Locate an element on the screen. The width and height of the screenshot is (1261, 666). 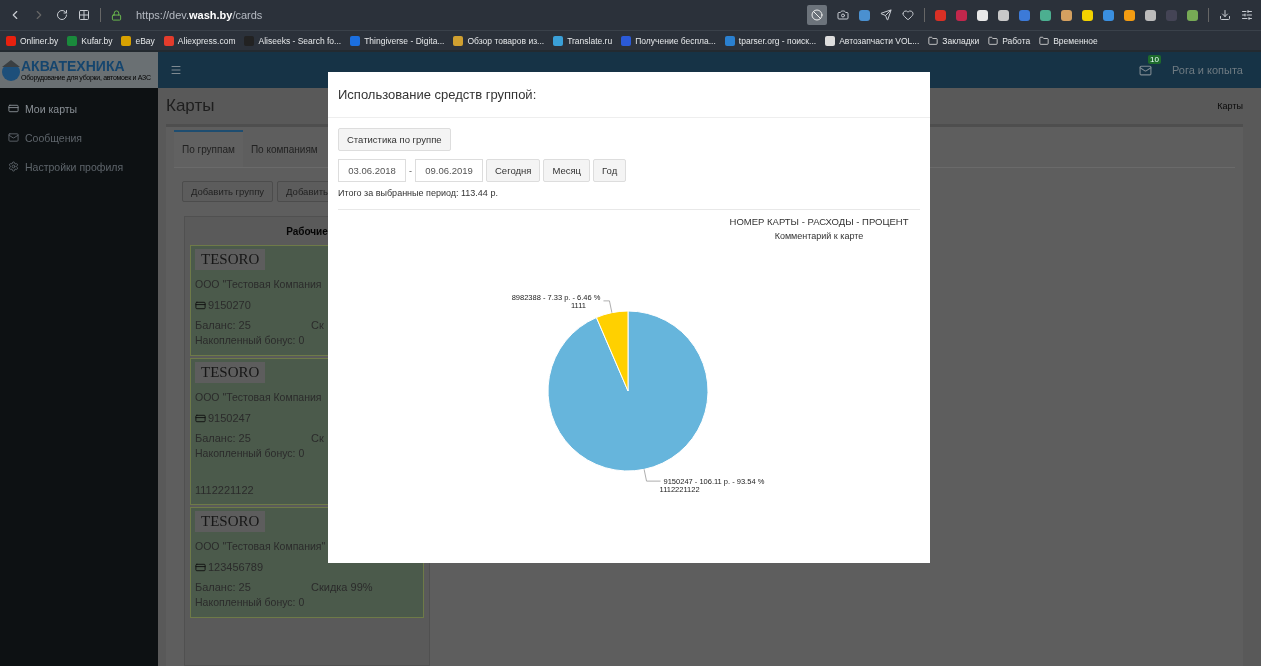
logo-icon is located at coordinates (11, 70).